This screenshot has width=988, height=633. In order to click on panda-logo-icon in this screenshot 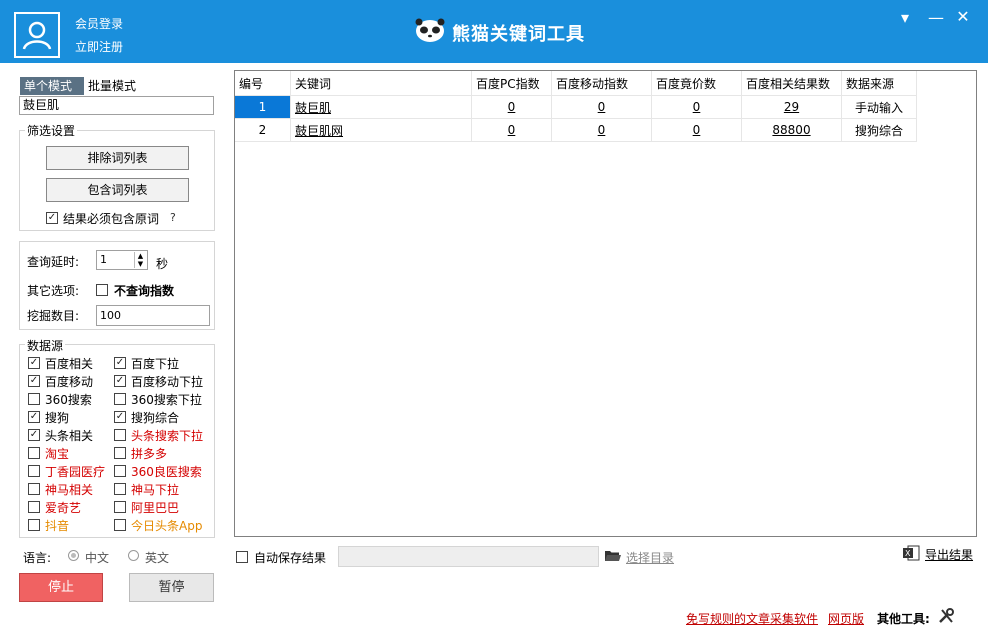, I will do `click(430, 32)`.